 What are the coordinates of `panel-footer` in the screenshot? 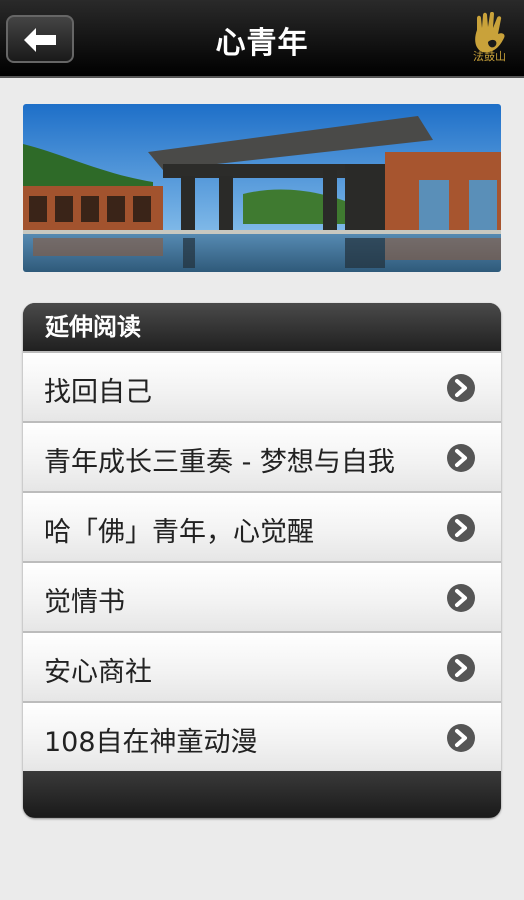 It's located at (262, 794).